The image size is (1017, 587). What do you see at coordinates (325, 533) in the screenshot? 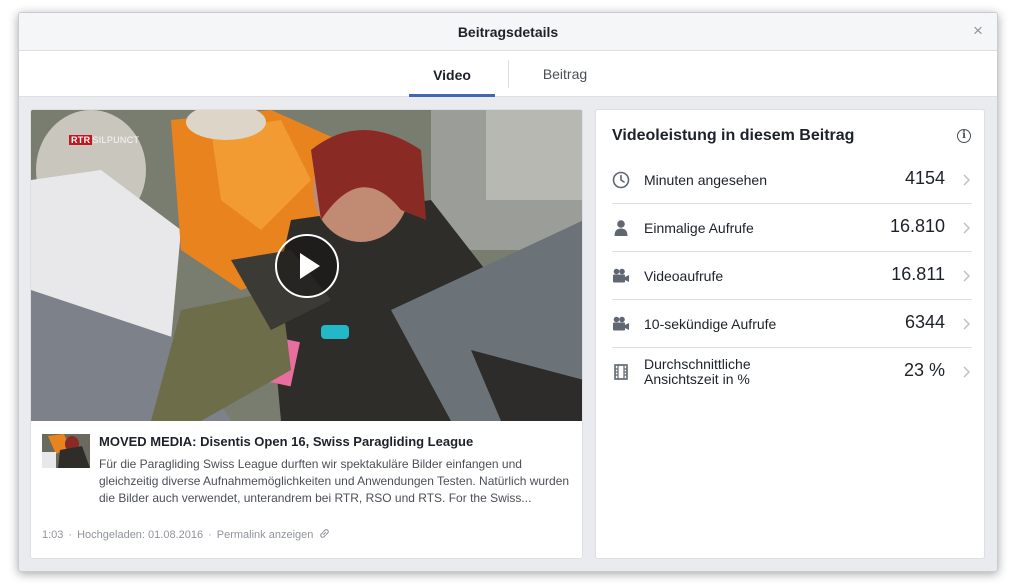
I see `link-icon` at bounding box center [325, 533].